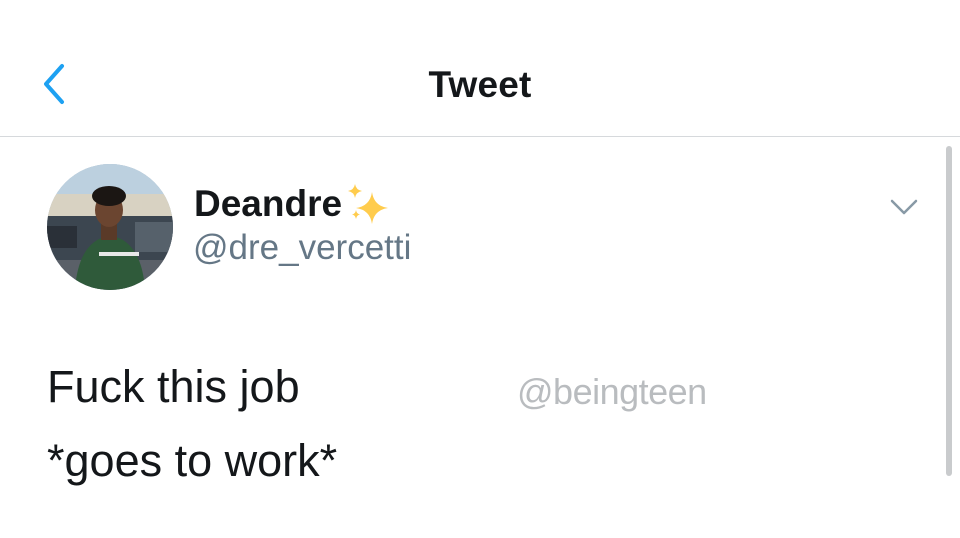  I want to click on profile-photo, so click(110, 227).